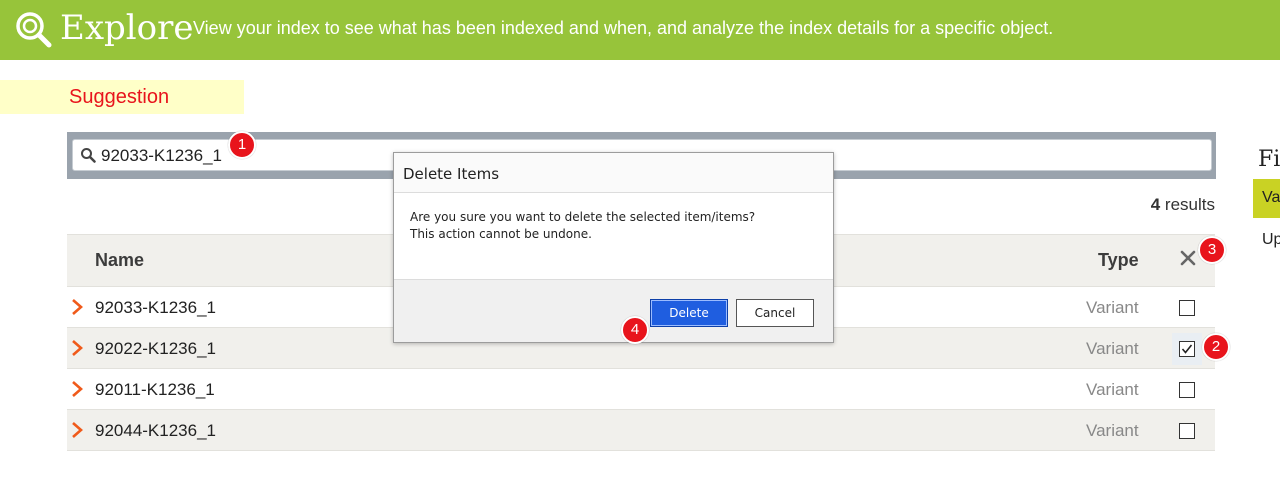 The width and height of the screenshot is (1280, 493). Describe the element at coordinates (1216, 347) in the screenshot. I see `callout-badge-2: 2` at that location.